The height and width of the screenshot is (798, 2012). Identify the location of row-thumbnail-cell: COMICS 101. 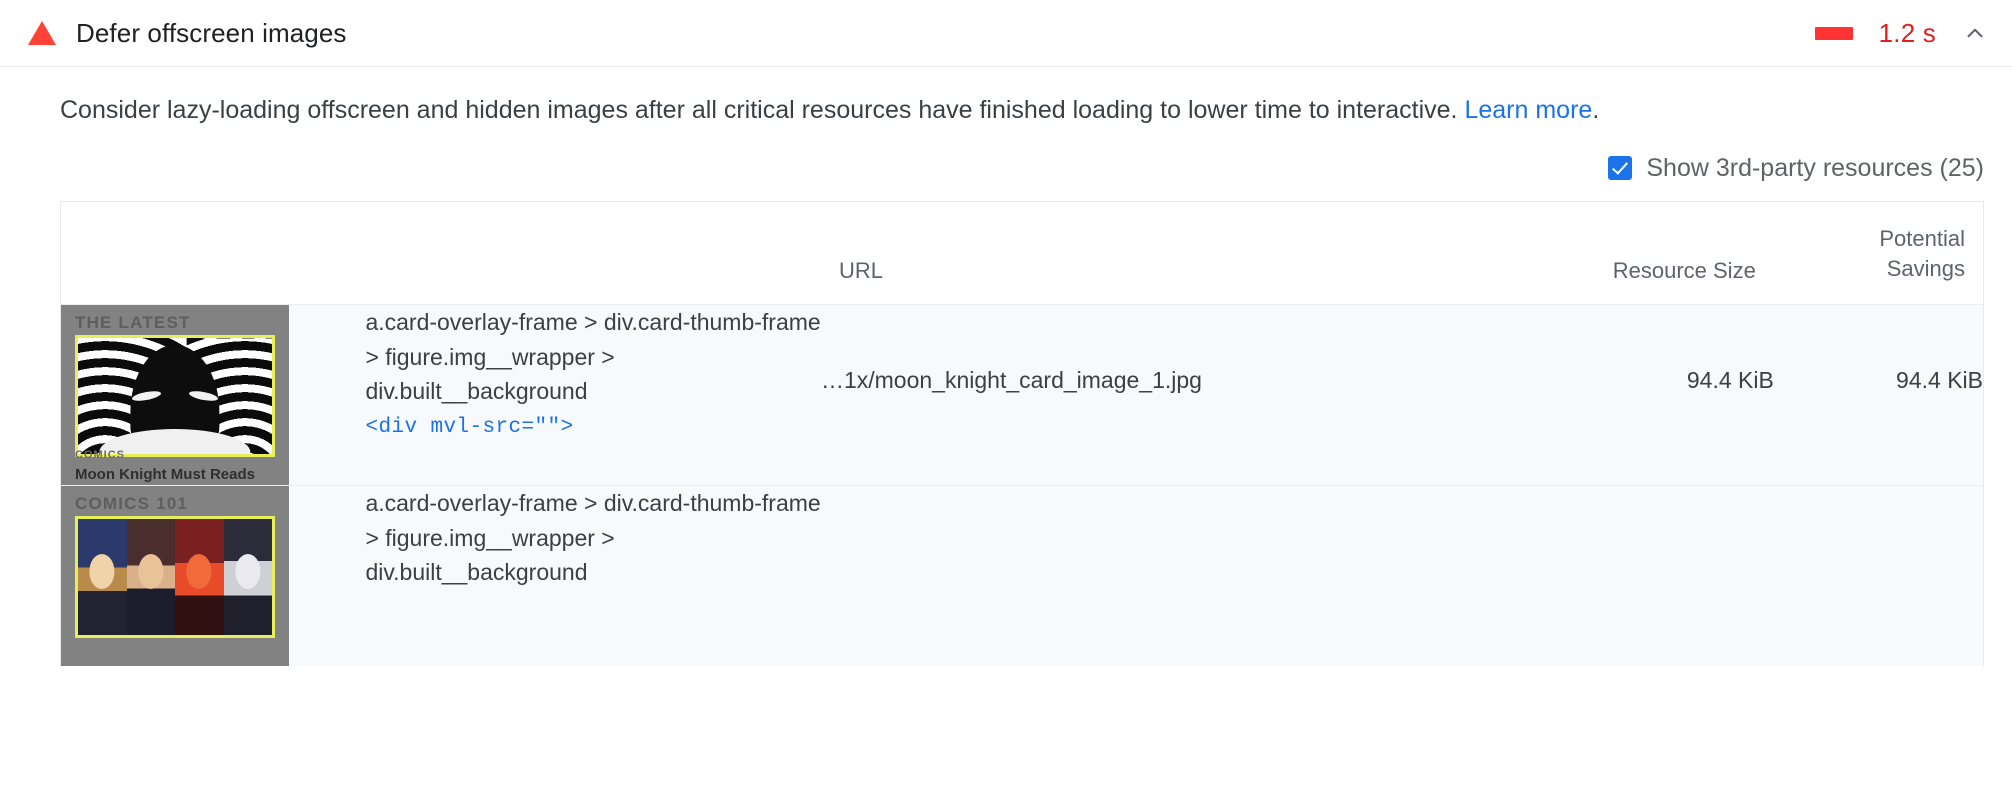
(213, 576).